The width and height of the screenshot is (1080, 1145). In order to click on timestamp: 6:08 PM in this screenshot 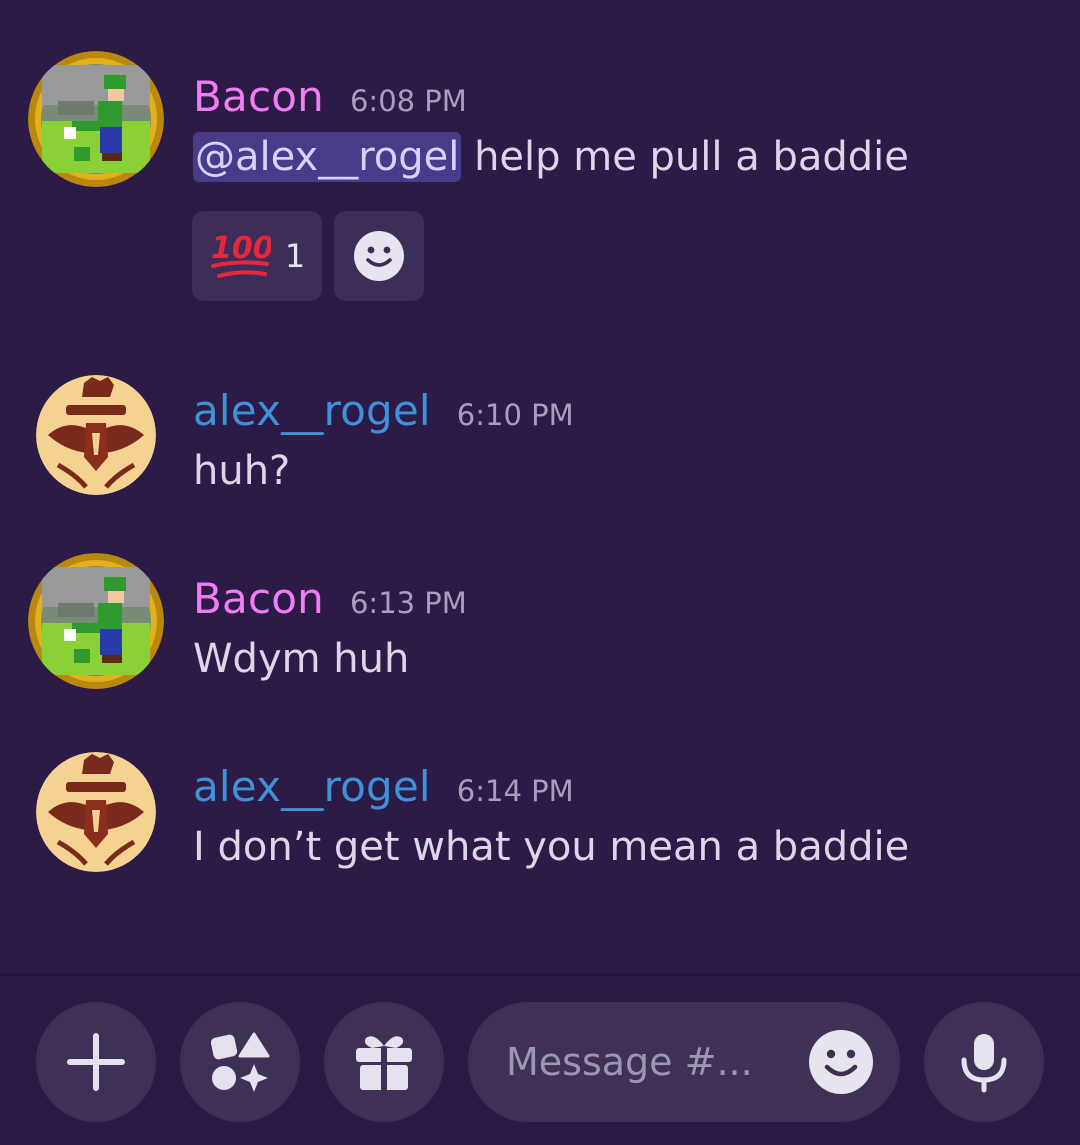, I will do `click(408, 101)`.